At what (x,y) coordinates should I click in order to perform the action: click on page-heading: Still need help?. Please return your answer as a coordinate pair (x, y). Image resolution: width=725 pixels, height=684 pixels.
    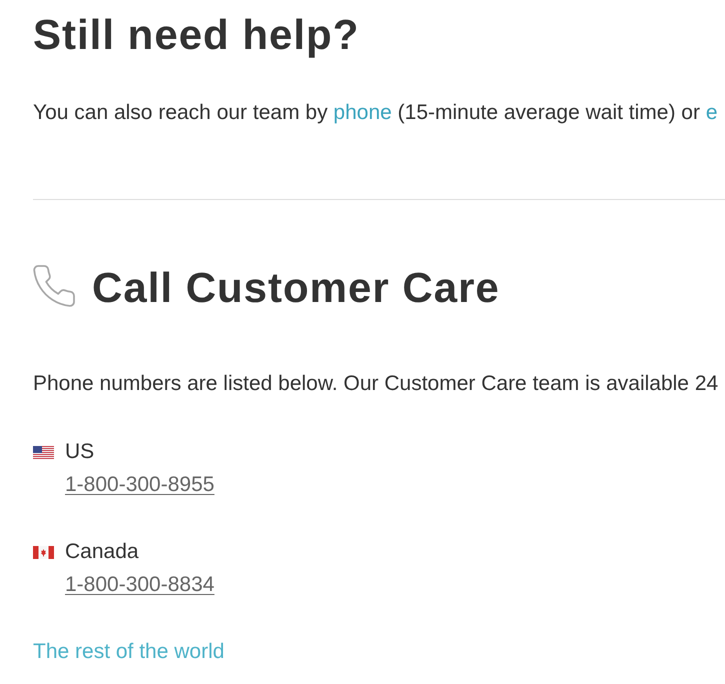
    Looking at the image, I should click on (196, 35).